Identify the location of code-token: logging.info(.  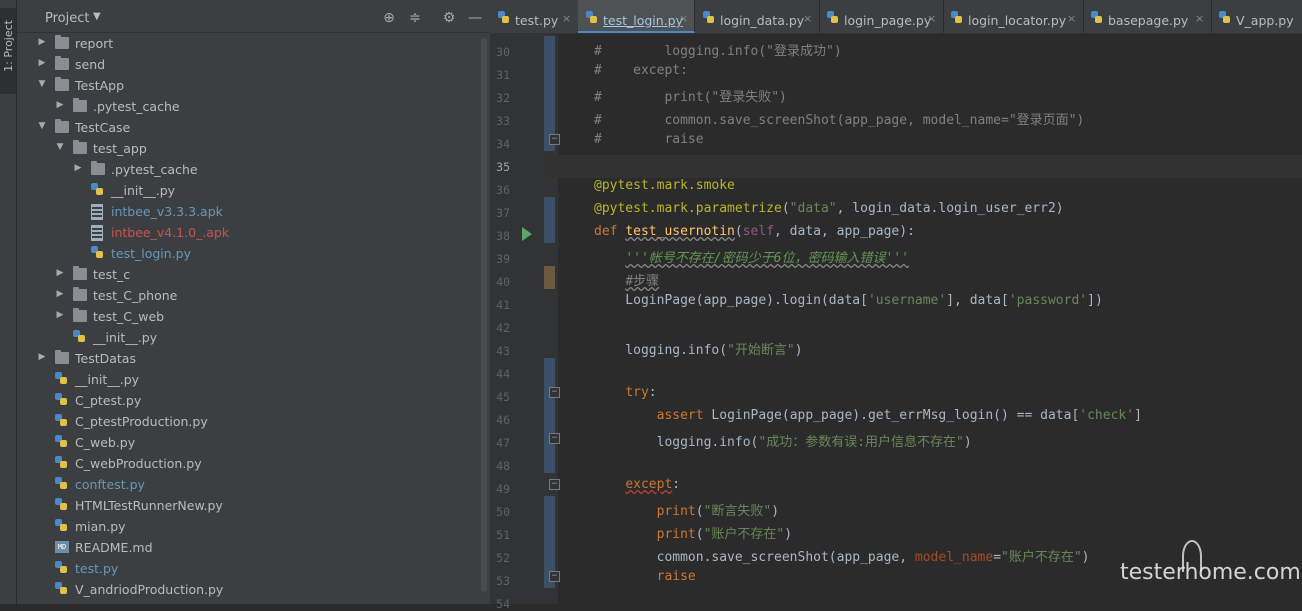
(676, 442).